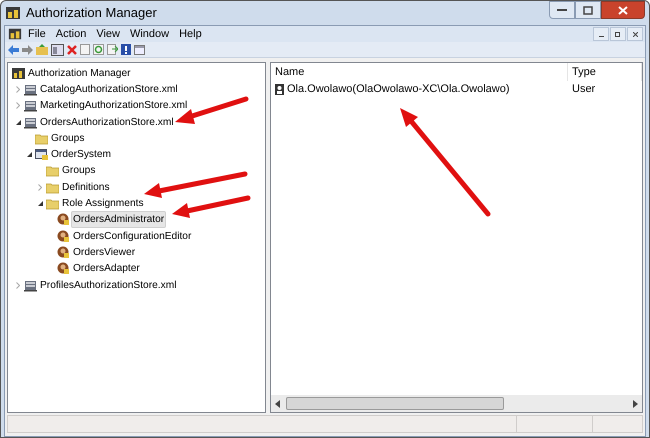  I want to click on menu-item: Action, so click(71, 34).